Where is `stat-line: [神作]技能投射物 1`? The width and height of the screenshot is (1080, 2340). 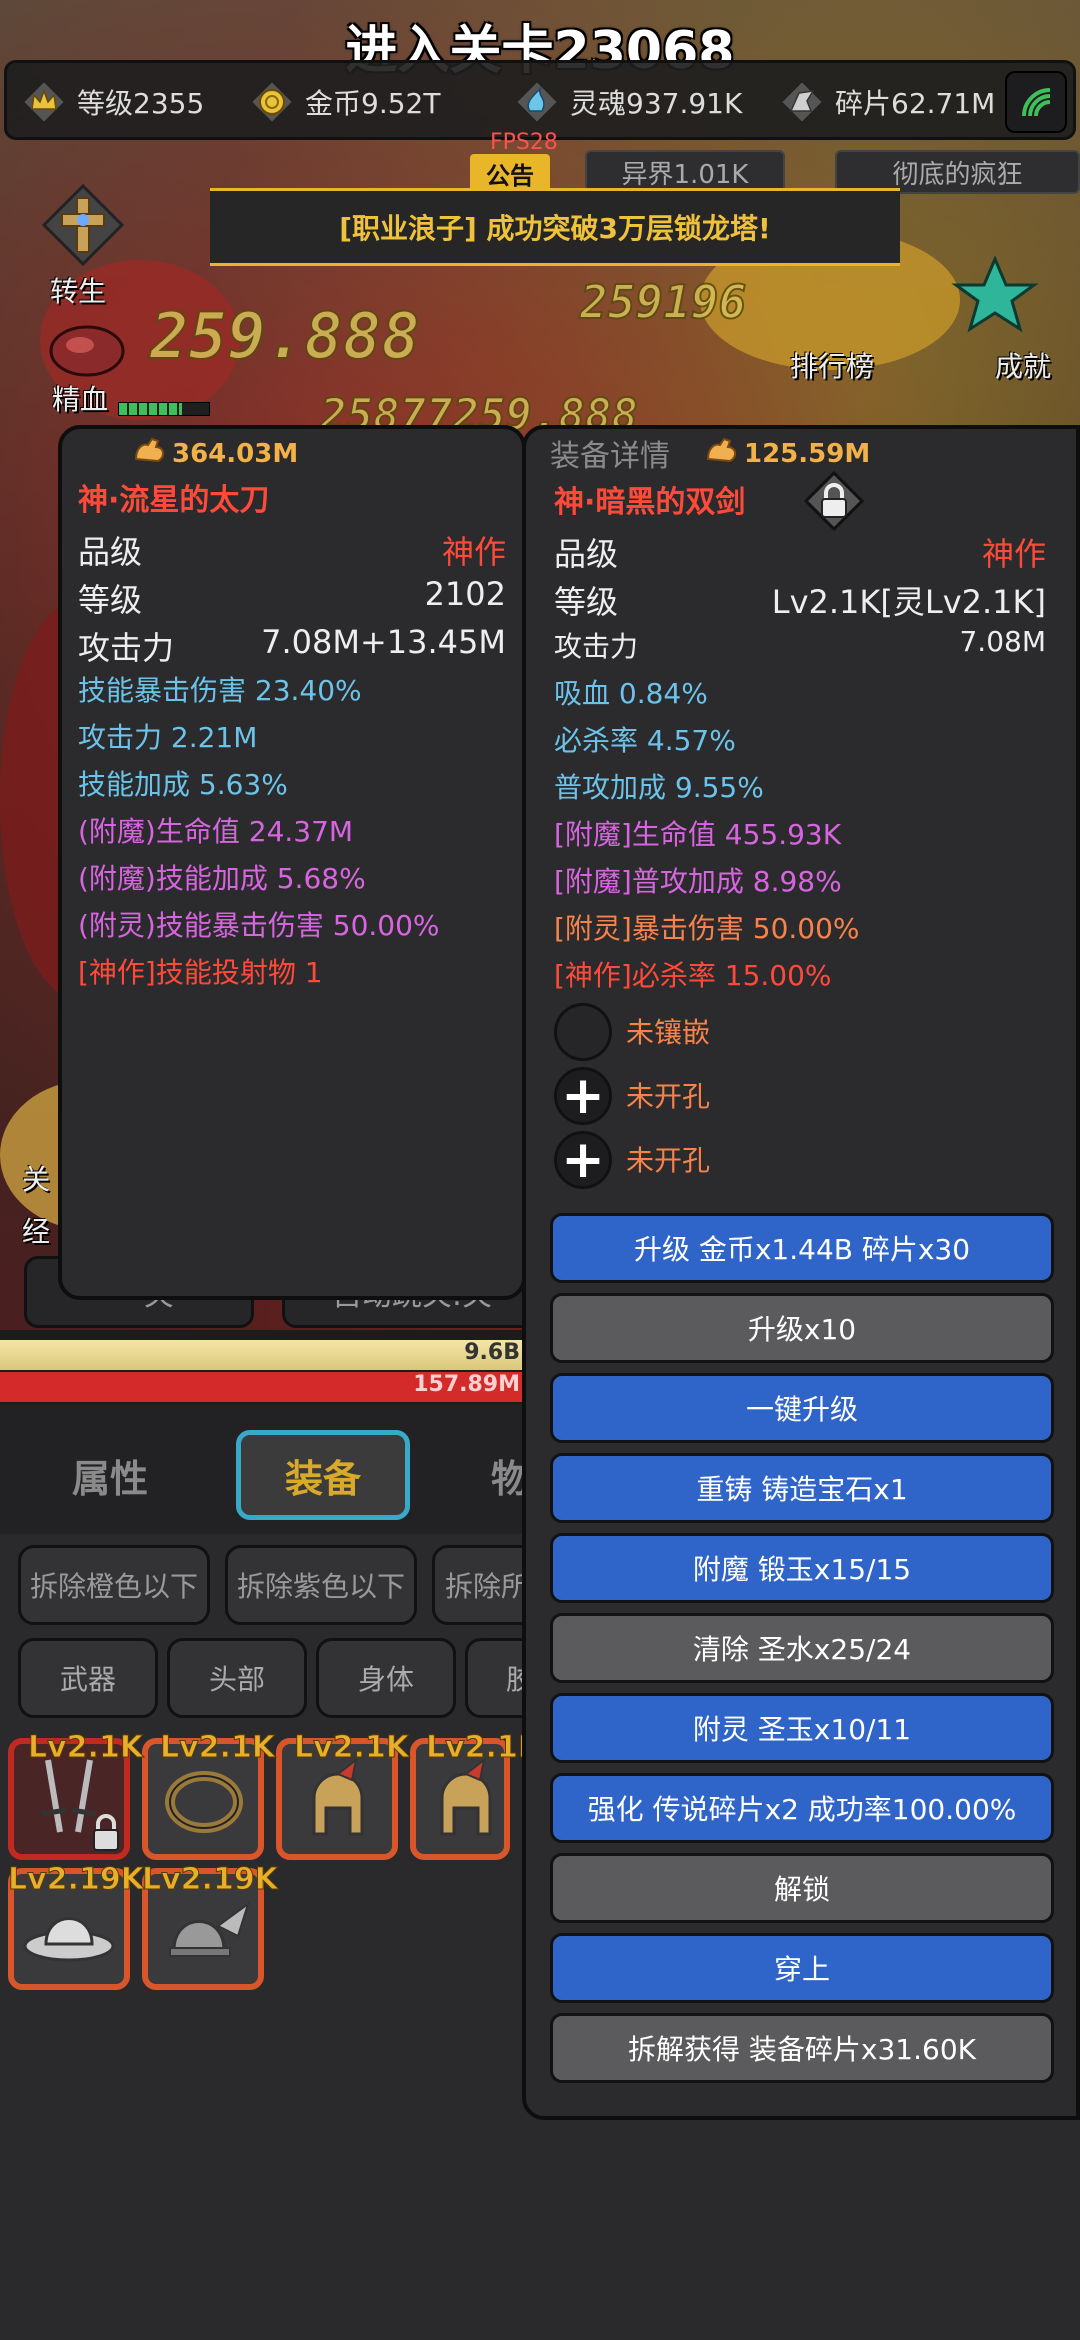
stat-line: [神作]技能投射物 1 is located at coordinates (200, 972).